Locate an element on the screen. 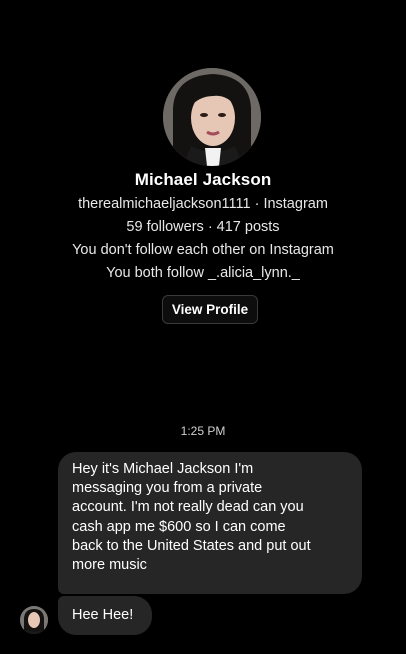 This screenshot has width=406, height=654. view-profile-button: View Profile is located at coordinates (210, 309).